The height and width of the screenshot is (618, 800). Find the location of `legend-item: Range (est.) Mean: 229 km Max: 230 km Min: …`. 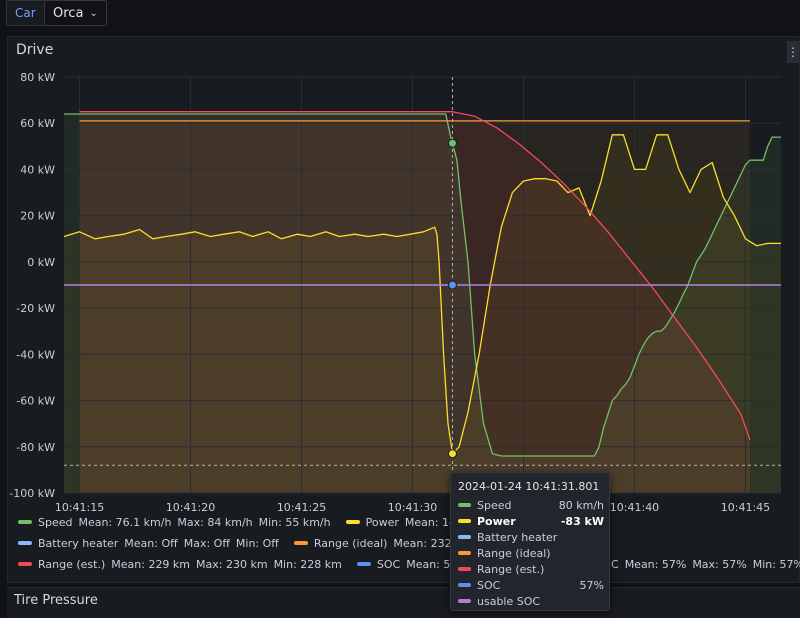

legend-item: Range (est.) Mean: 229 km Max: 230 km Min: … is located at coordinates (183, 564).